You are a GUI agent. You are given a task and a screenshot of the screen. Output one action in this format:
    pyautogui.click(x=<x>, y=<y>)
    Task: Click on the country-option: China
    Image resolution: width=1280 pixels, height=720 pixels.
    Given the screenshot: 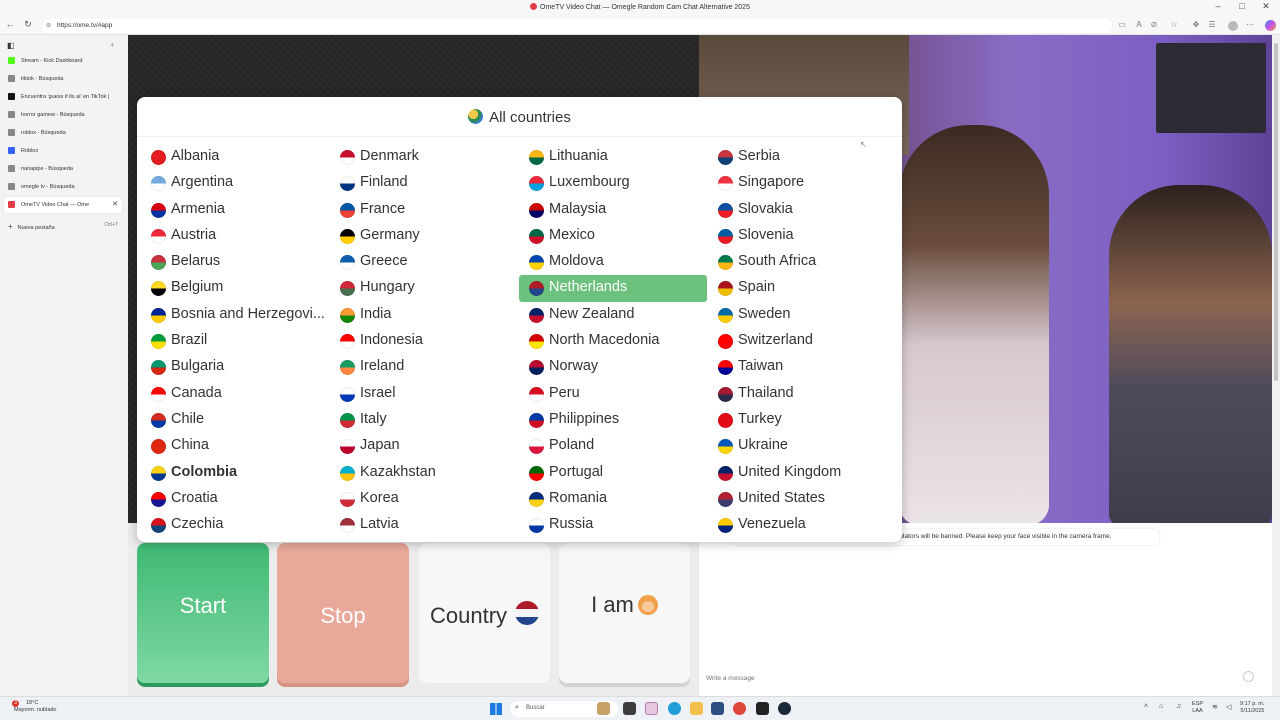 What is the action you would take?
    pyautogui.click(x=235, y=446)
    